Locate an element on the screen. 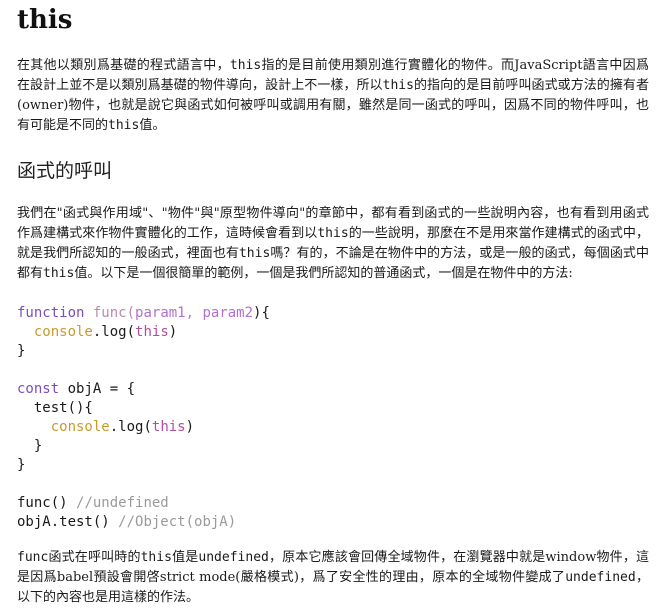  code-line-1: function func(param1, param2){ is located at coordinates (143, 313).